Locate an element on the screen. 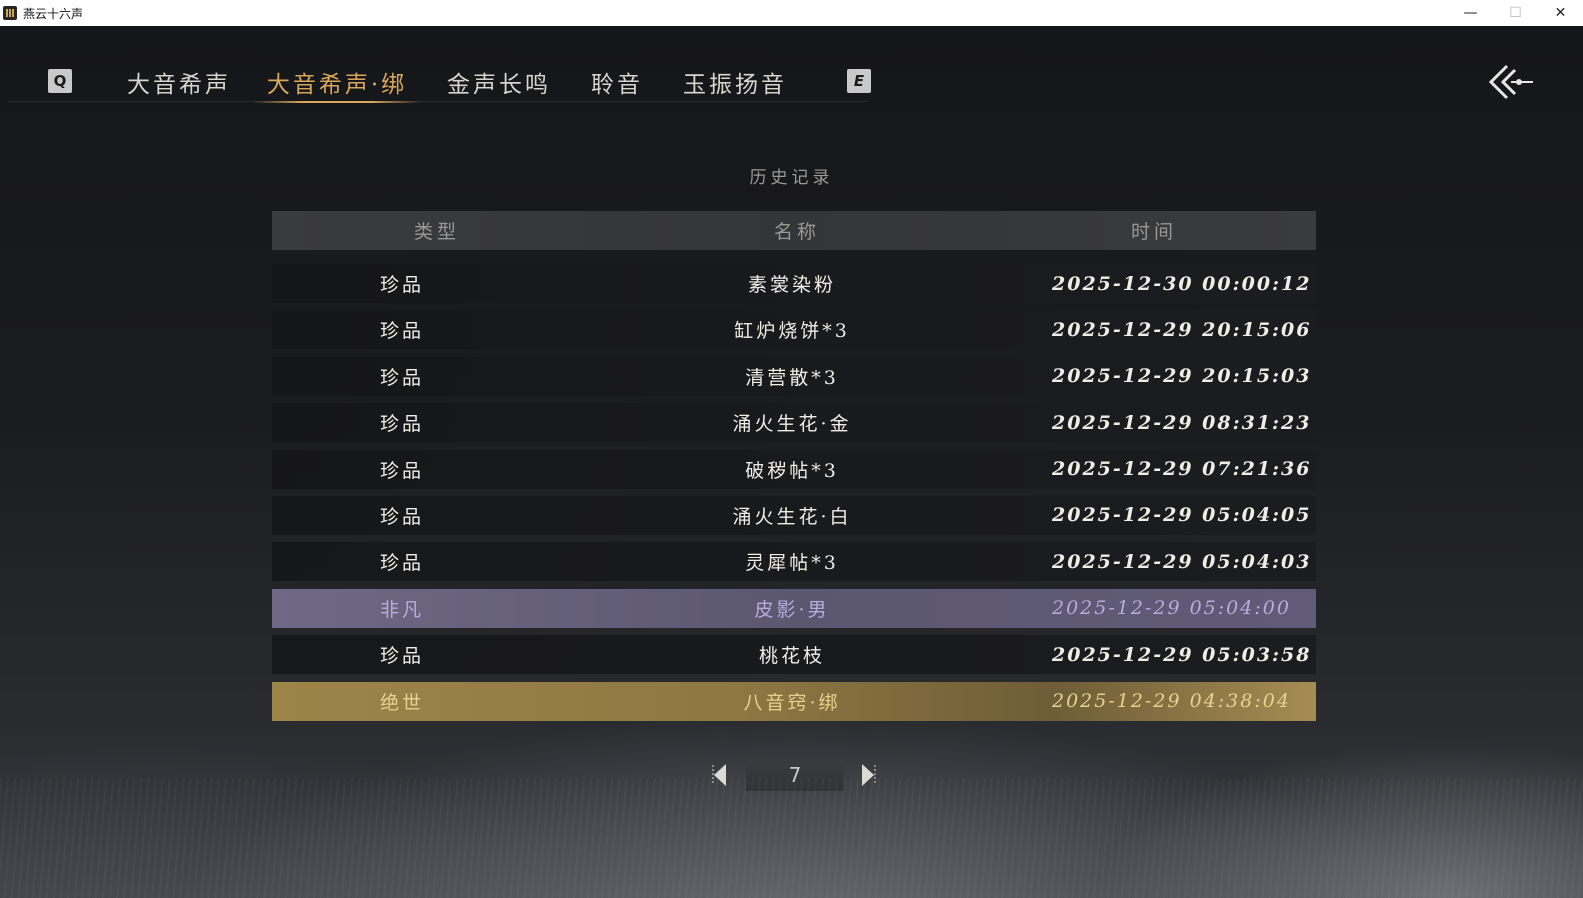  tab-2: 金声长鸣 is located at coordinates (498, 82).